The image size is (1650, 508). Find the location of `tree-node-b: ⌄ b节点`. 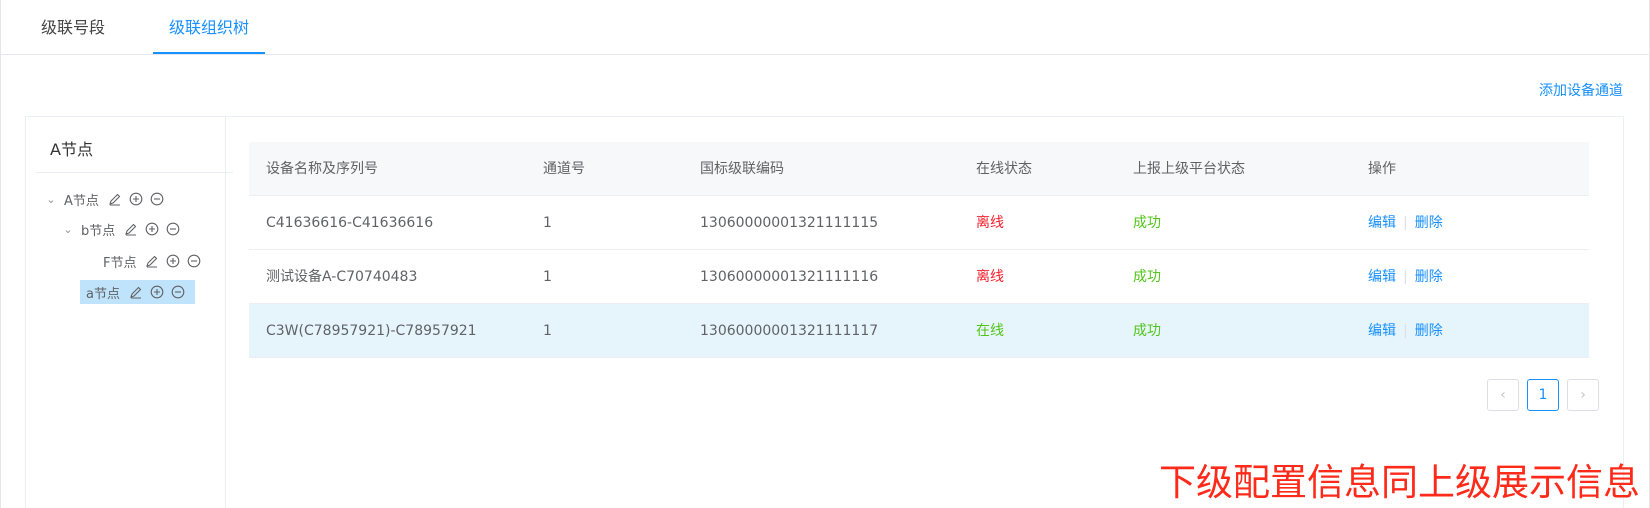

tree-node-b: ⌄ b节点 is located at coordinates (123, 229).